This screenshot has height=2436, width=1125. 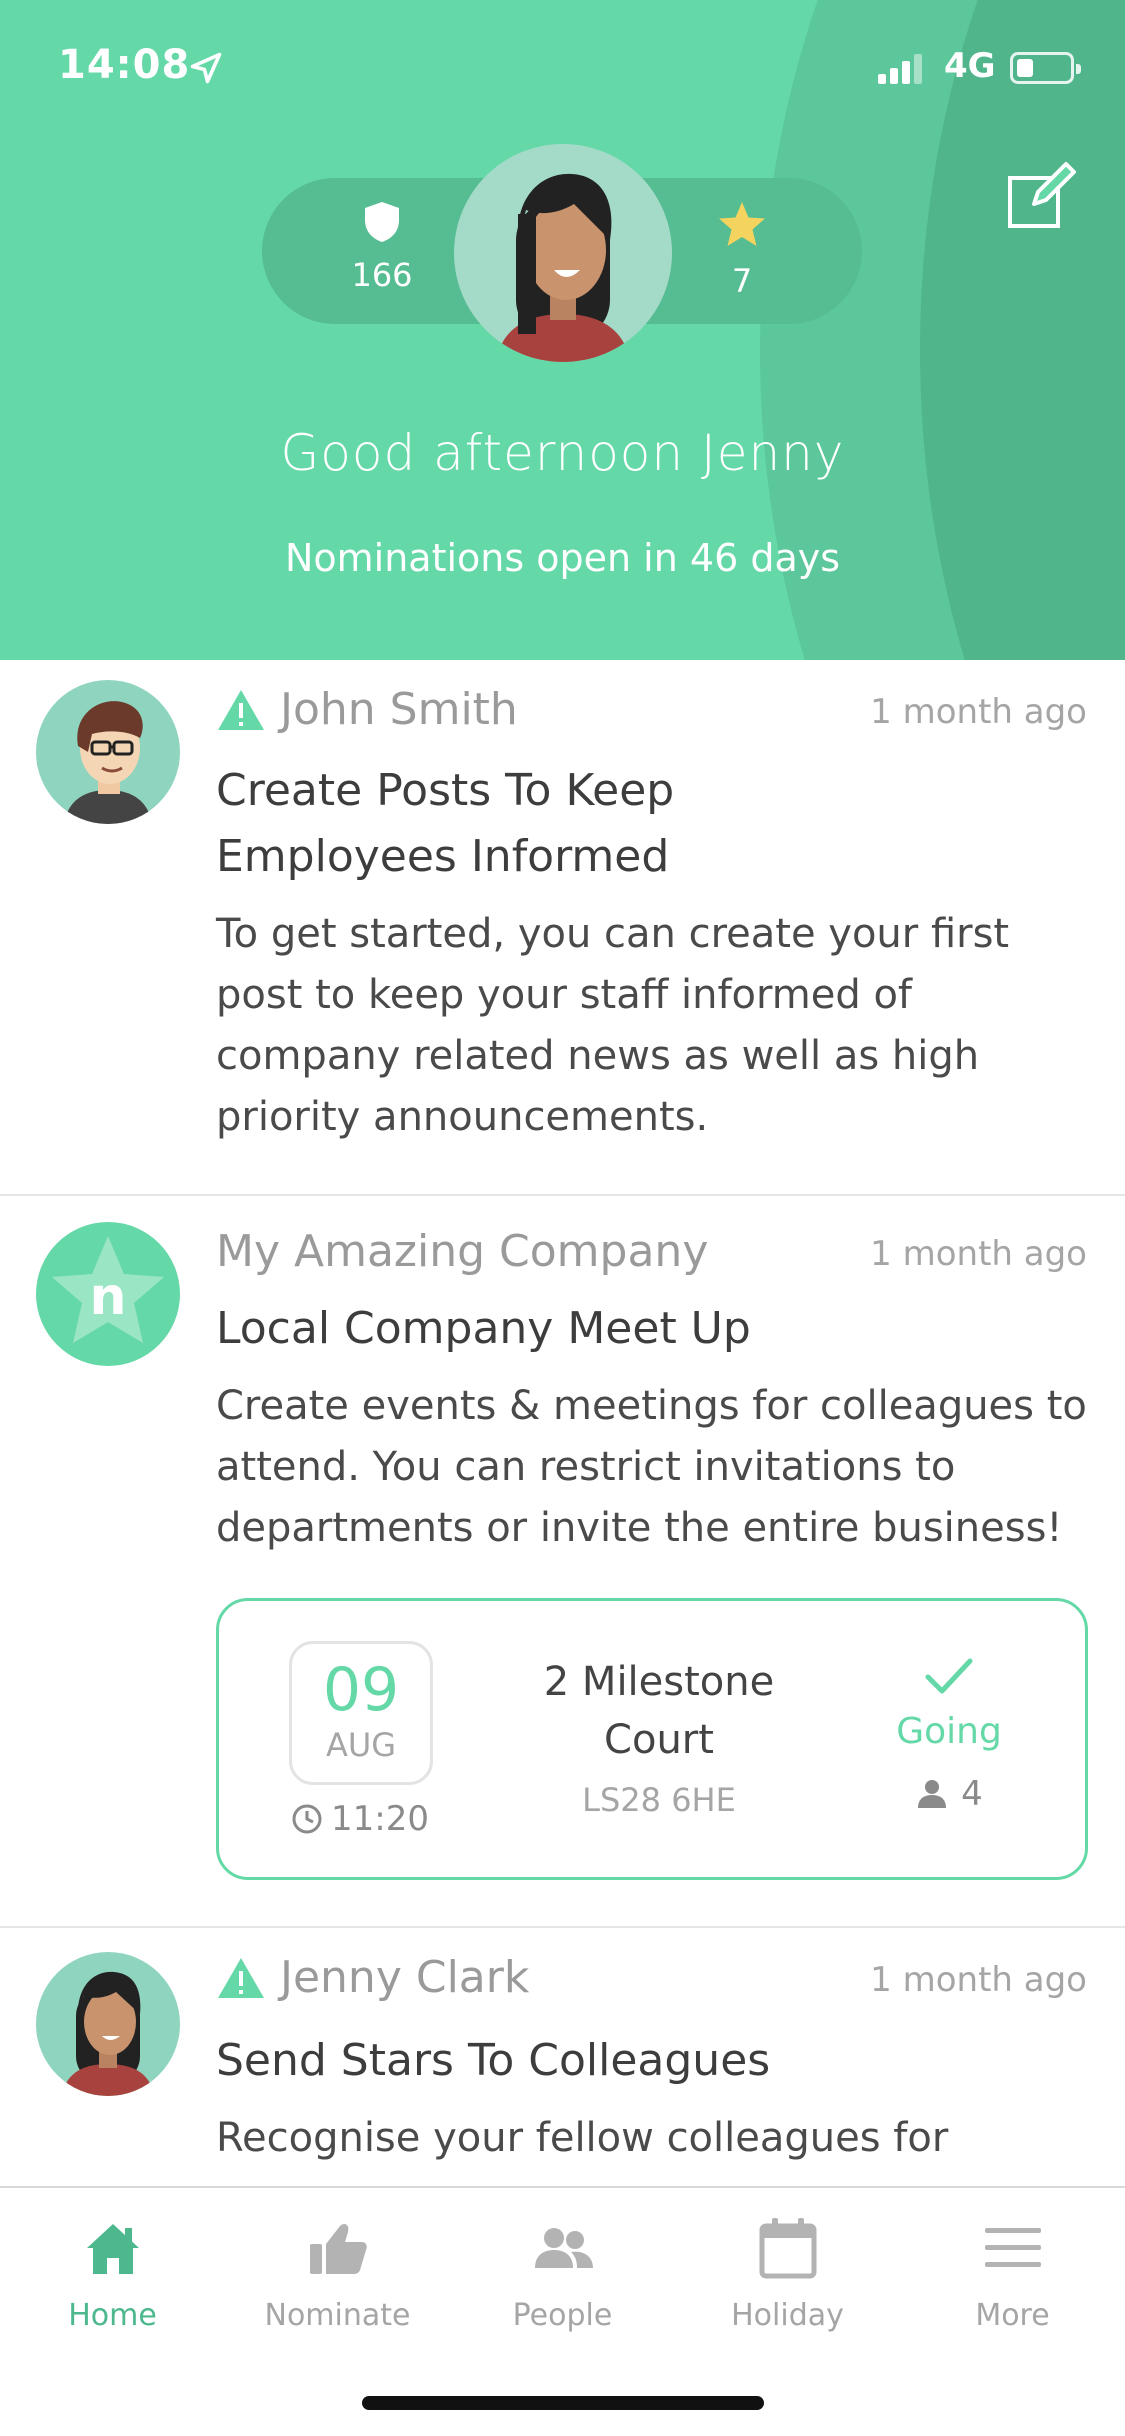 What do you see at coordinates (562, 2274) in the screenshot?
I see `tab-people: People` at bounding box center [562, 2274].